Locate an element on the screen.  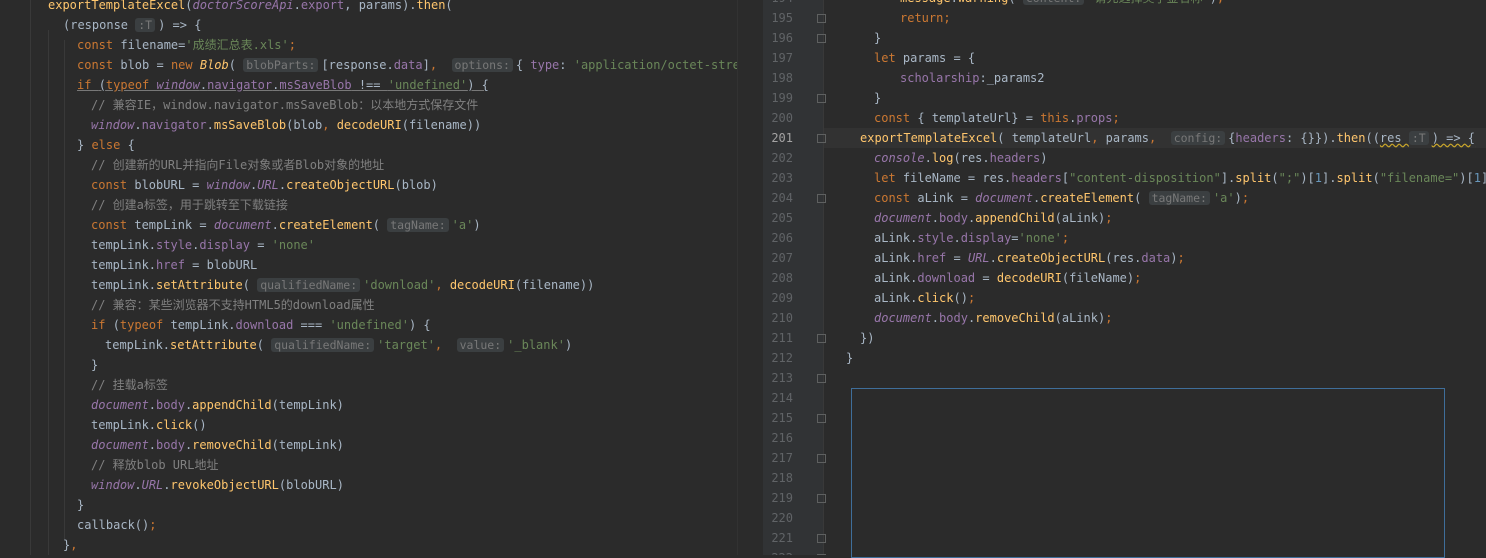
line-number: 214 is located at coordinates (782, 398).